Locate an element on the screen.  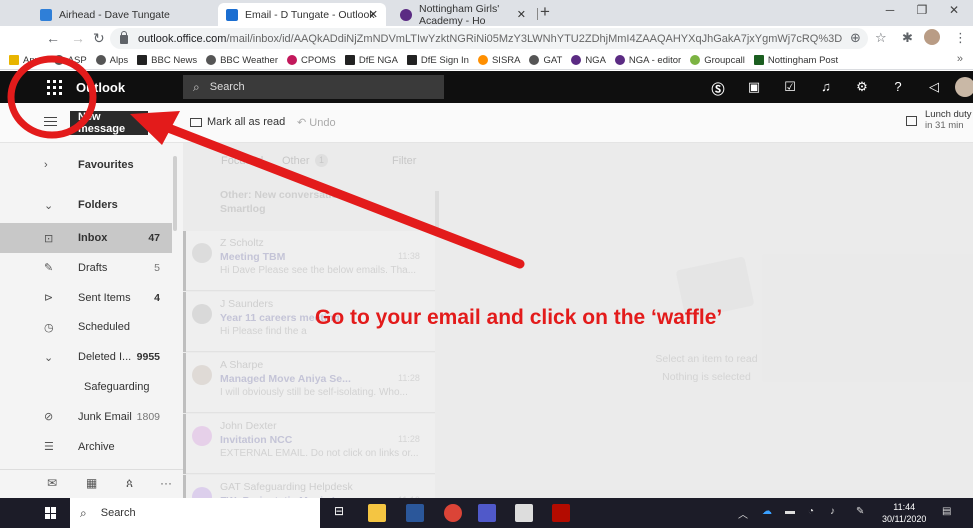
waffle-app-launcher-icon is located at coordinates (54, 87).